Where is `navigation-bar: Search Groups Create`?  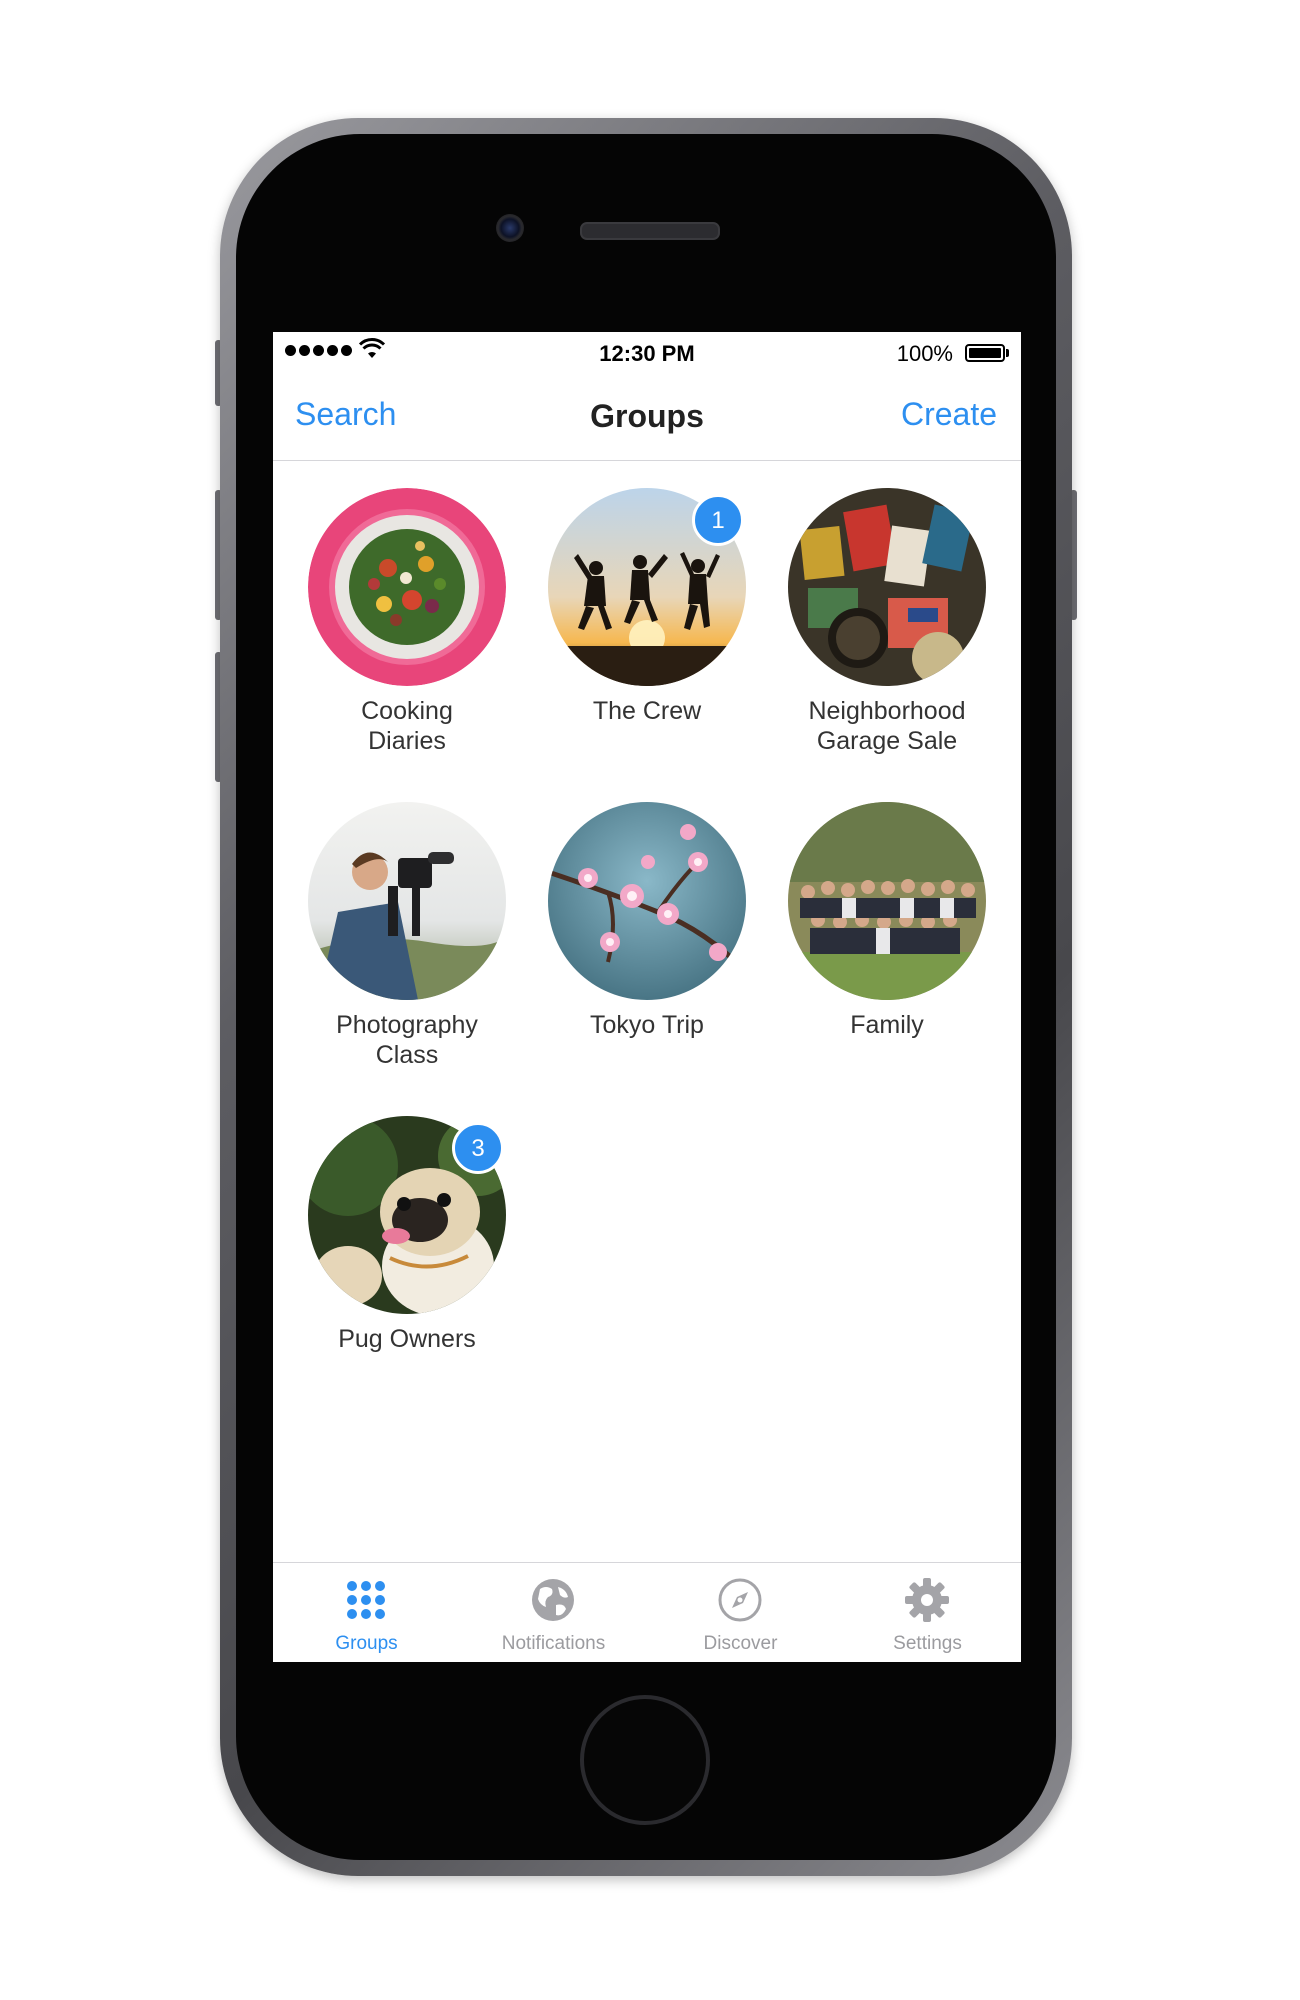
navigation-bar: Search Groups Create is located at coordinates (647, 417).